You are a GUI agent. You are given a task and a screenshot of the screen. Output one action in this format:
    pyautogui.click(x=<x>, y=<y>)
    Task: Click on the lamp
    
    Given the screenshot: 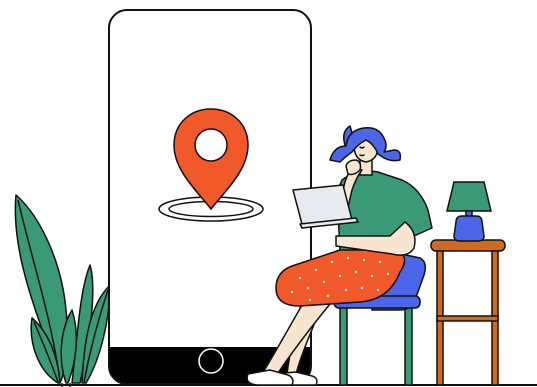 What is the action you would take?
    pyautogui.click(x=469, y=211)
    